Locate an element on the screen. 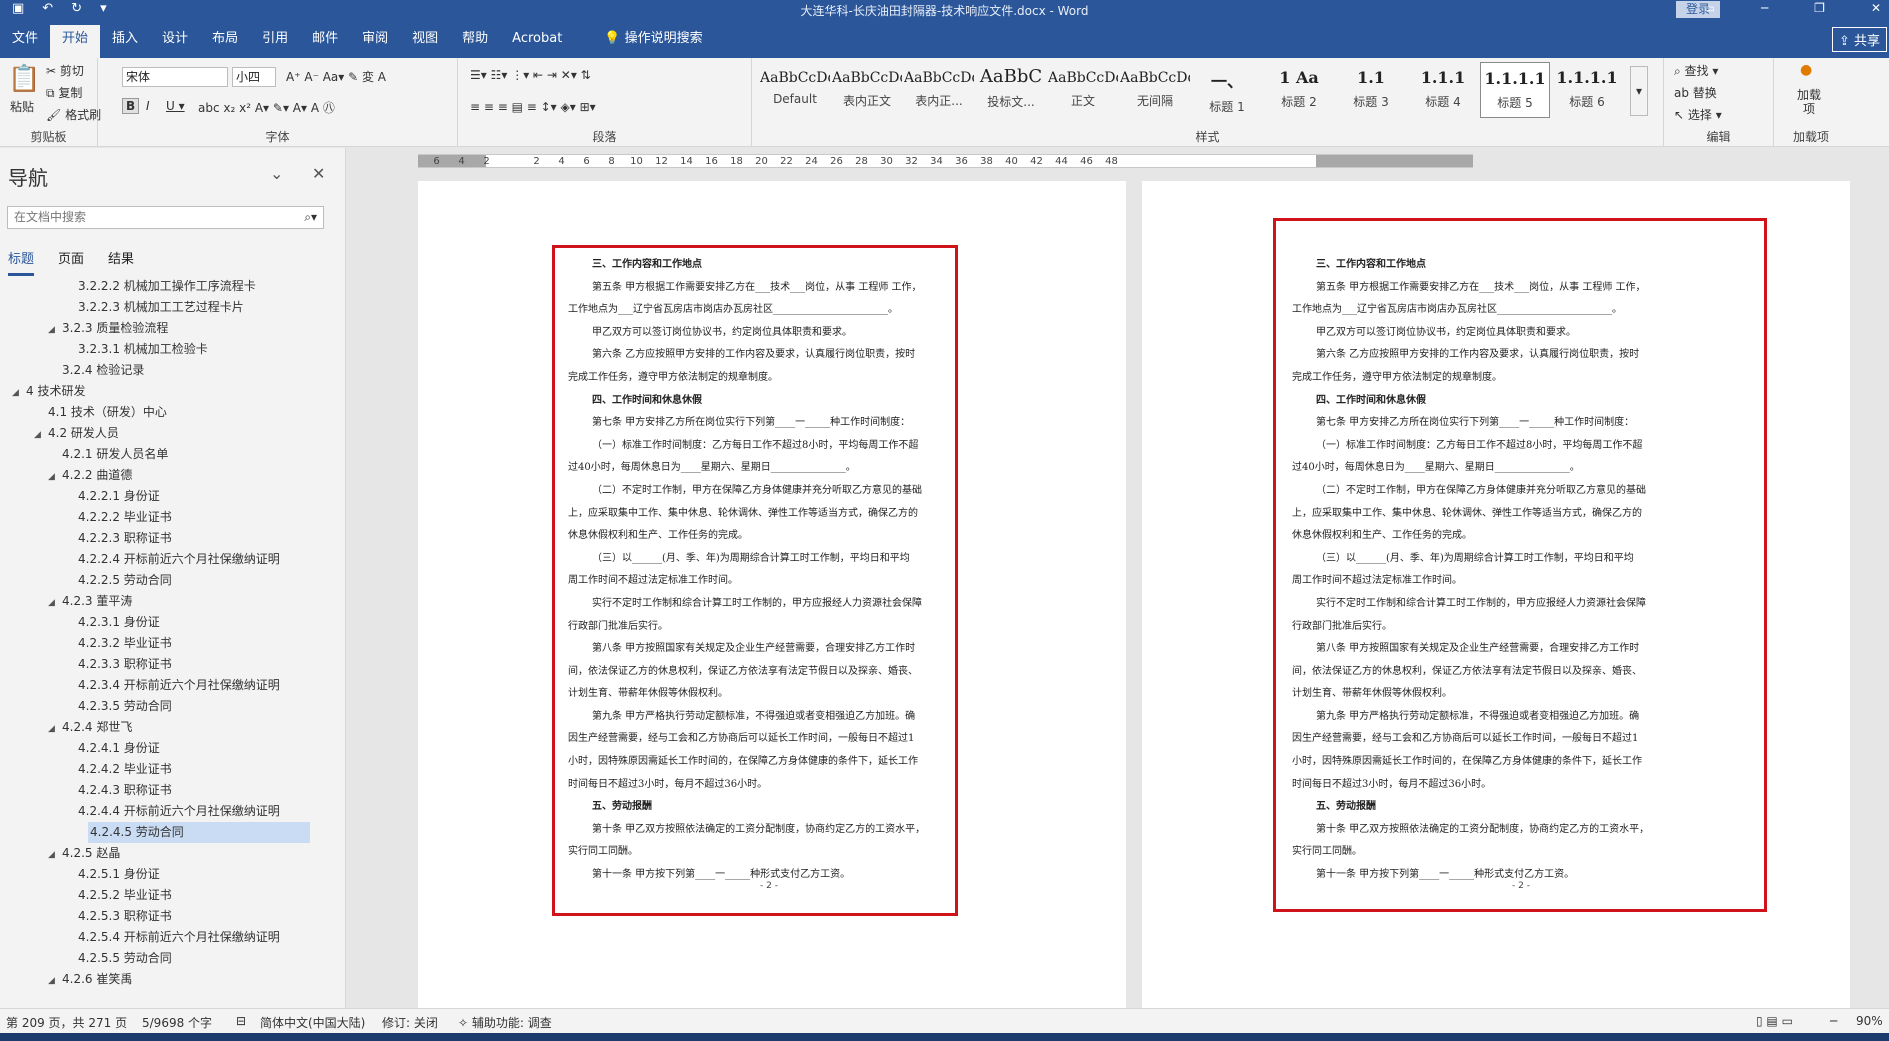 The image size is (1889, 1041). nav-heading-item: 4.2.3.4 开标前近六个月社保缴纳证明 is located at coordinates (155, 685).